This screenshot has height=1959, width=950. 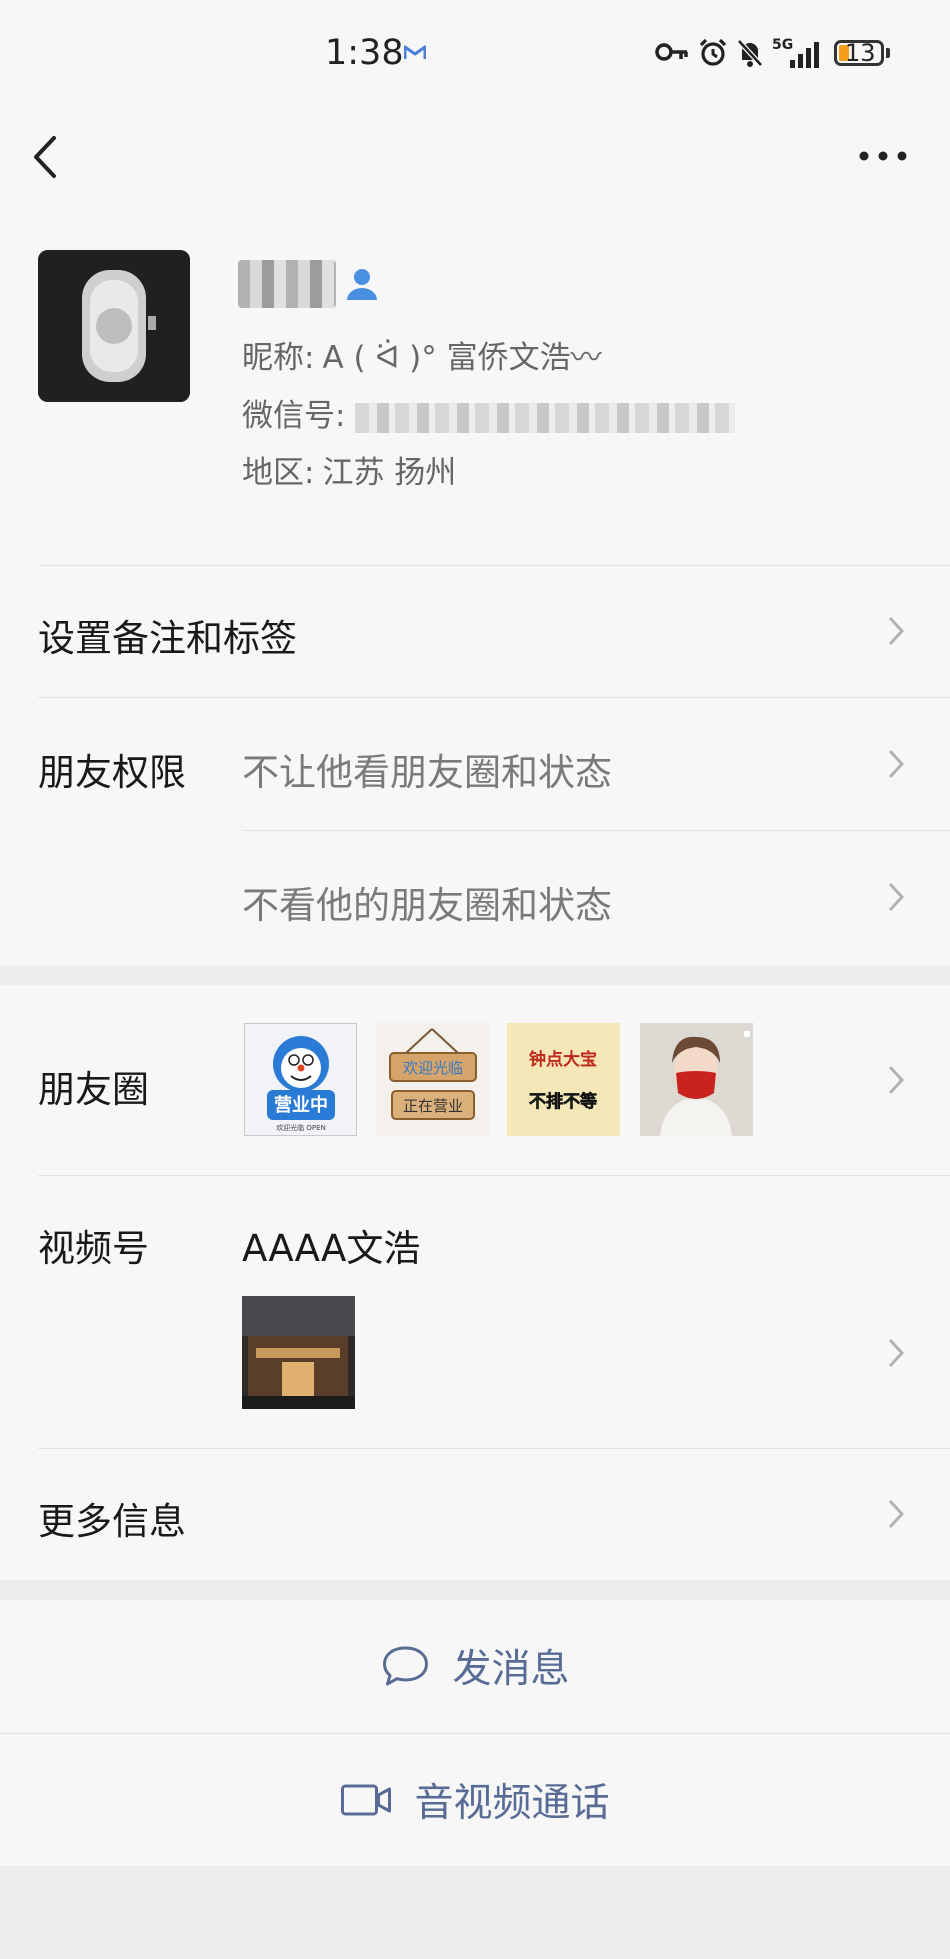 What do you see at coordinates (389, 473) in the screenshot?
I see `region-value: 江苏 扬州` at bounding box center [389, 473].